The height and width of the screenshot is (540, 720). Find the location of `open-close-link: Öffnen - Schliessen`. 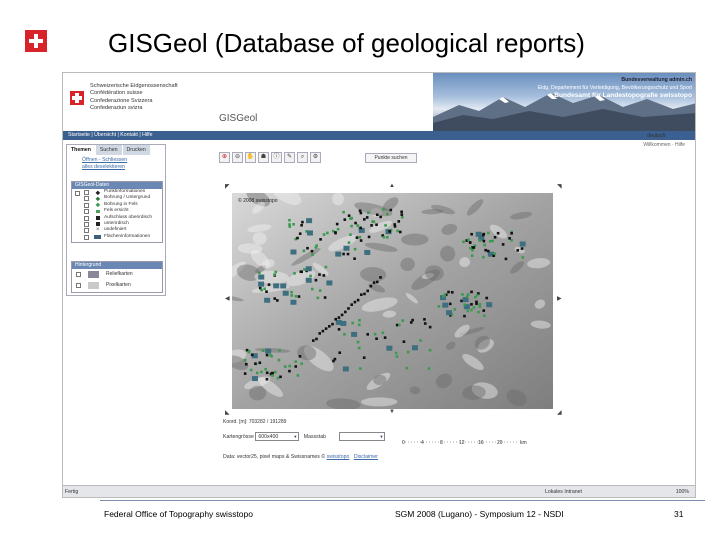

open-close-link: Öffnen - Schliessen is located at coordinates (104, 160).